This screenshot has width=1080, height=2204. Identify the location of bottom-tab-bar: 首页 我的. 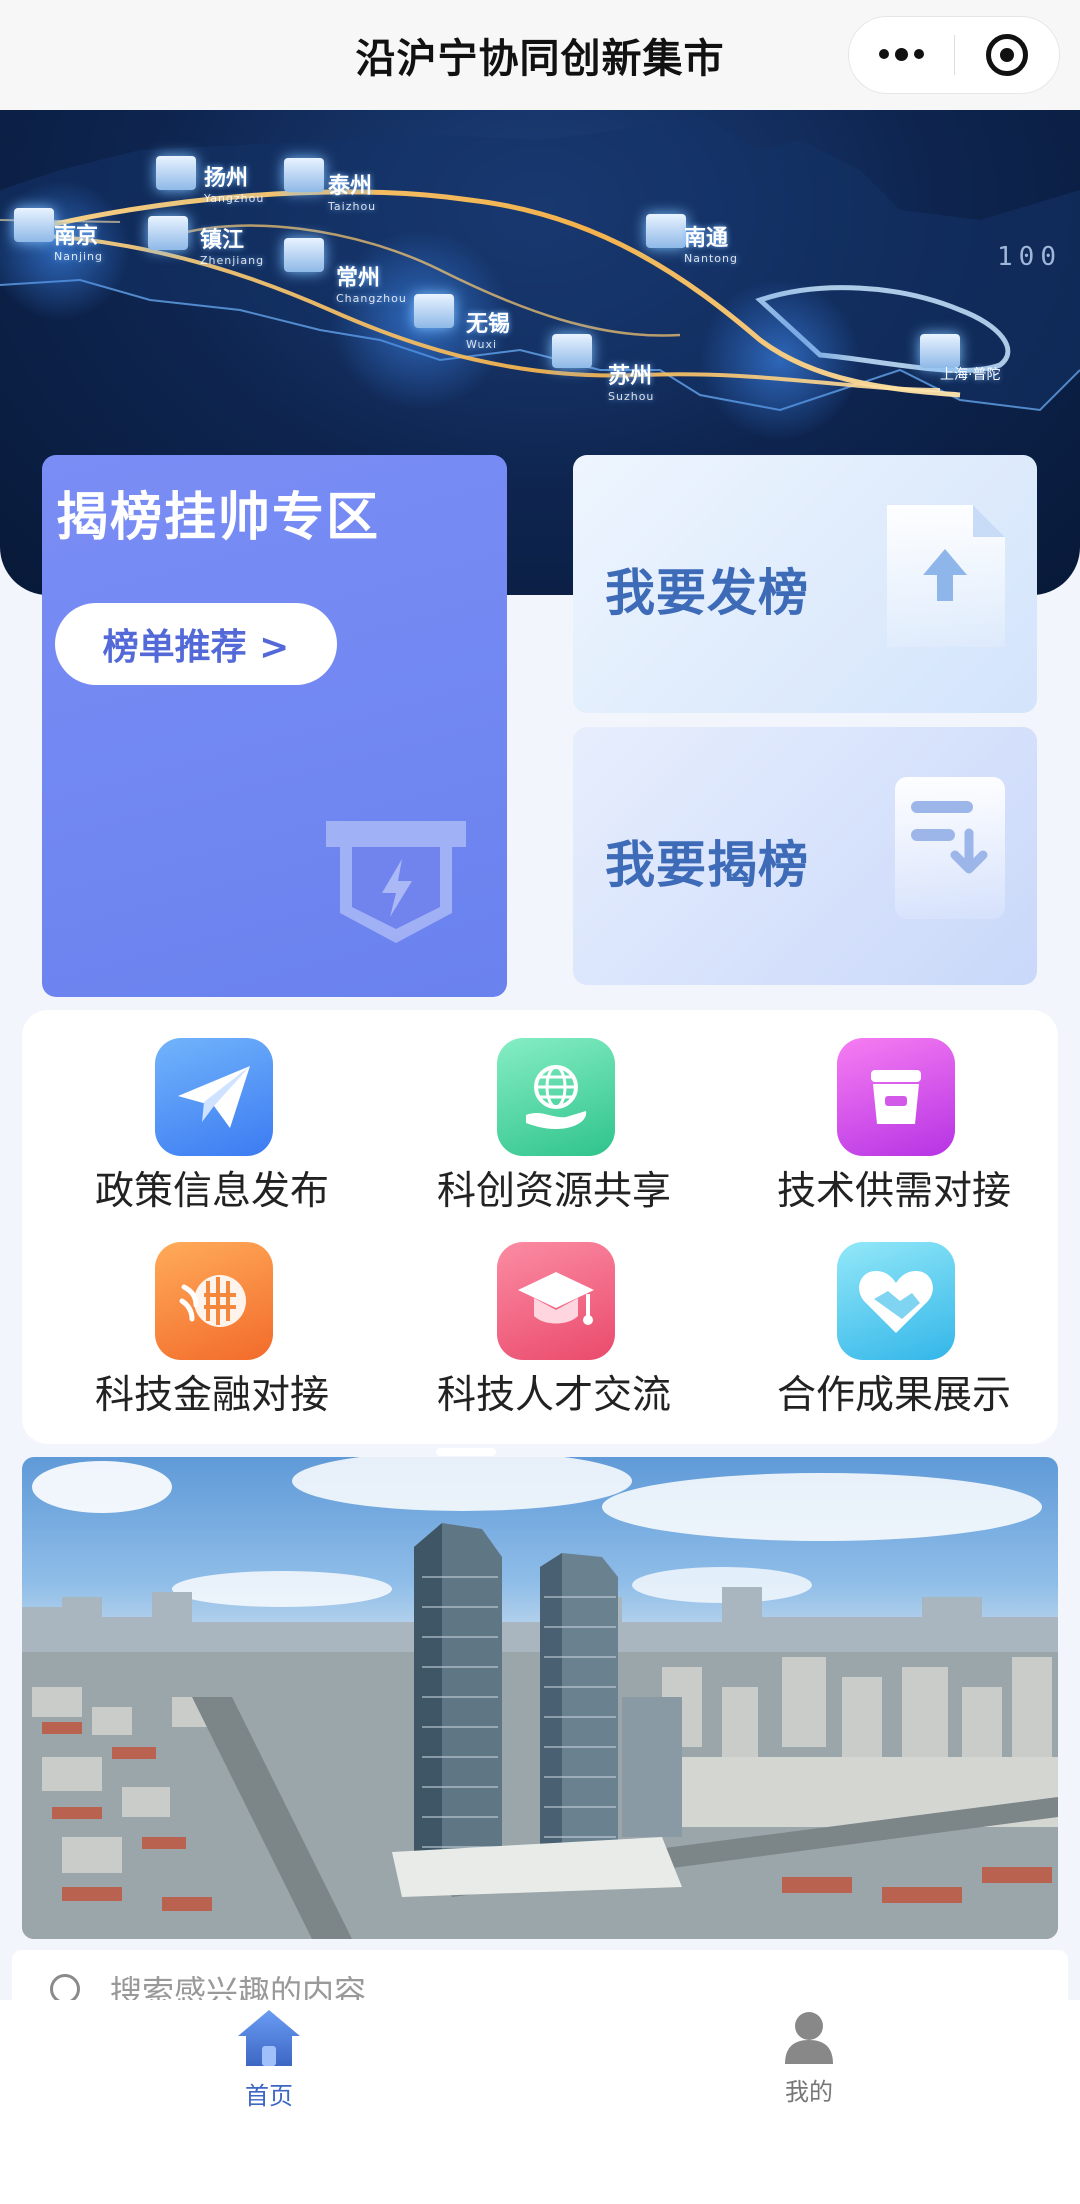
(540, 2102).